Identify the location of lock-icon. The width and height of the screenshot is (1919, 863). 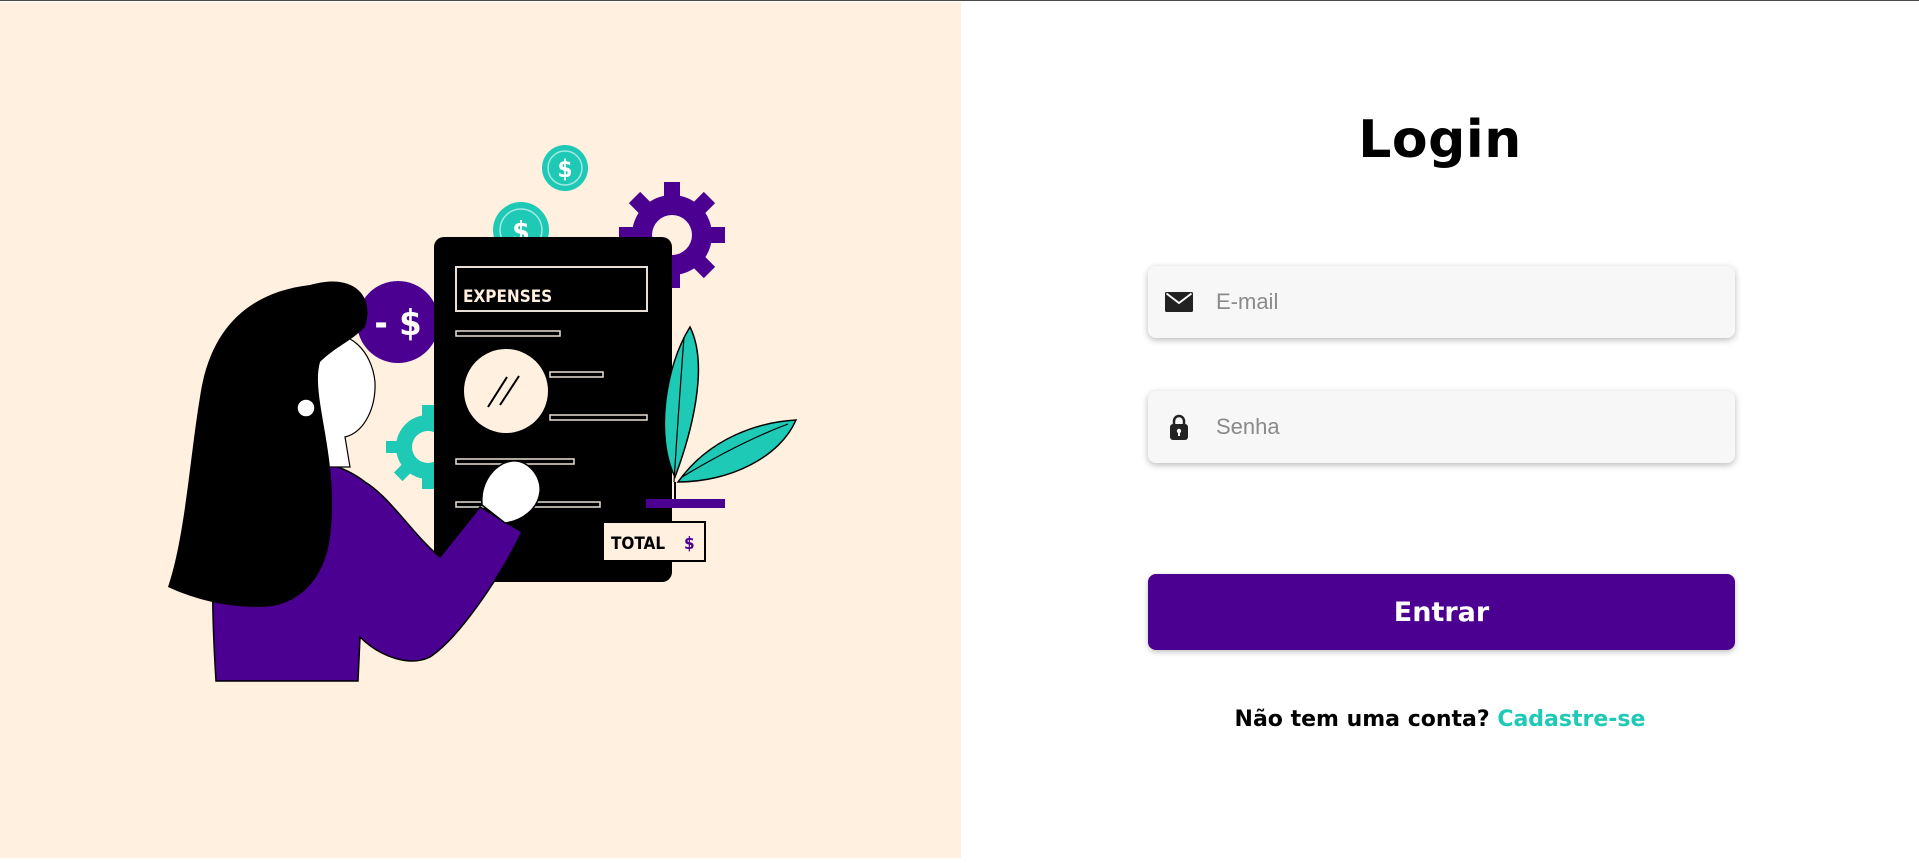
(1179, 427).